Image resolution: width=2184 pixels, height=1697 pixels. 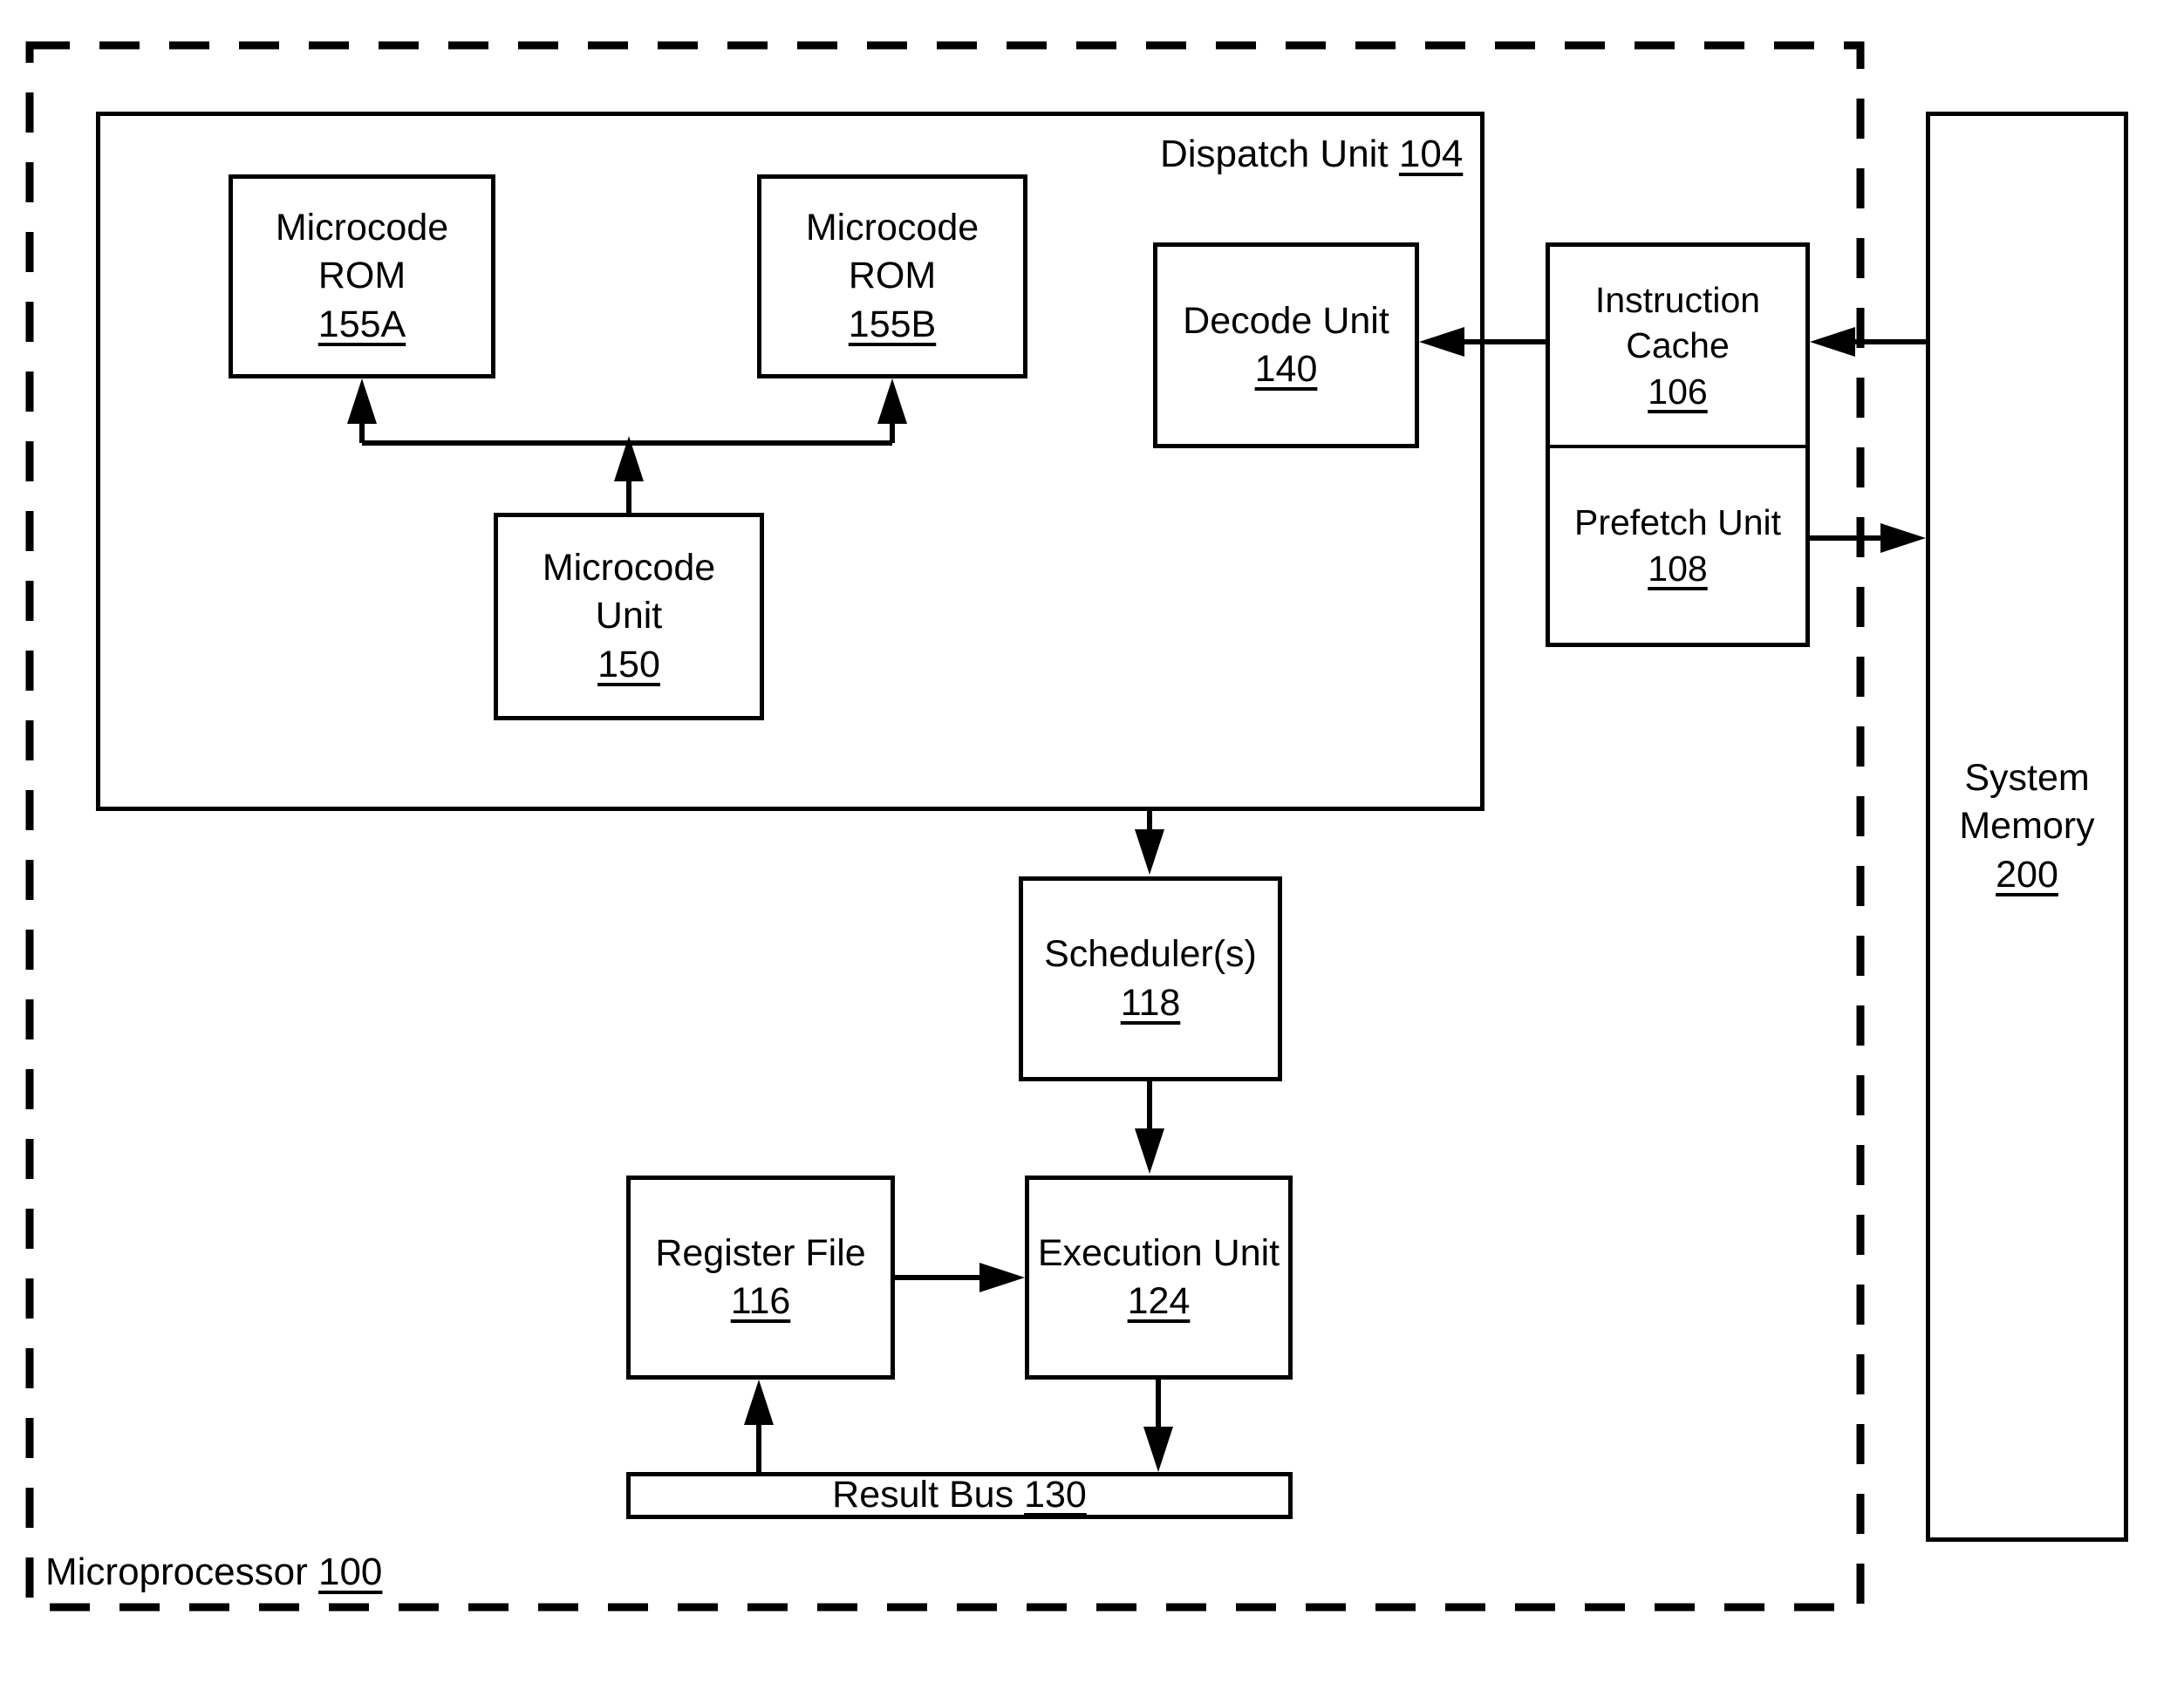 I want to click on microcode-rom-a-line2: ROM, so click(x=361, y=276).